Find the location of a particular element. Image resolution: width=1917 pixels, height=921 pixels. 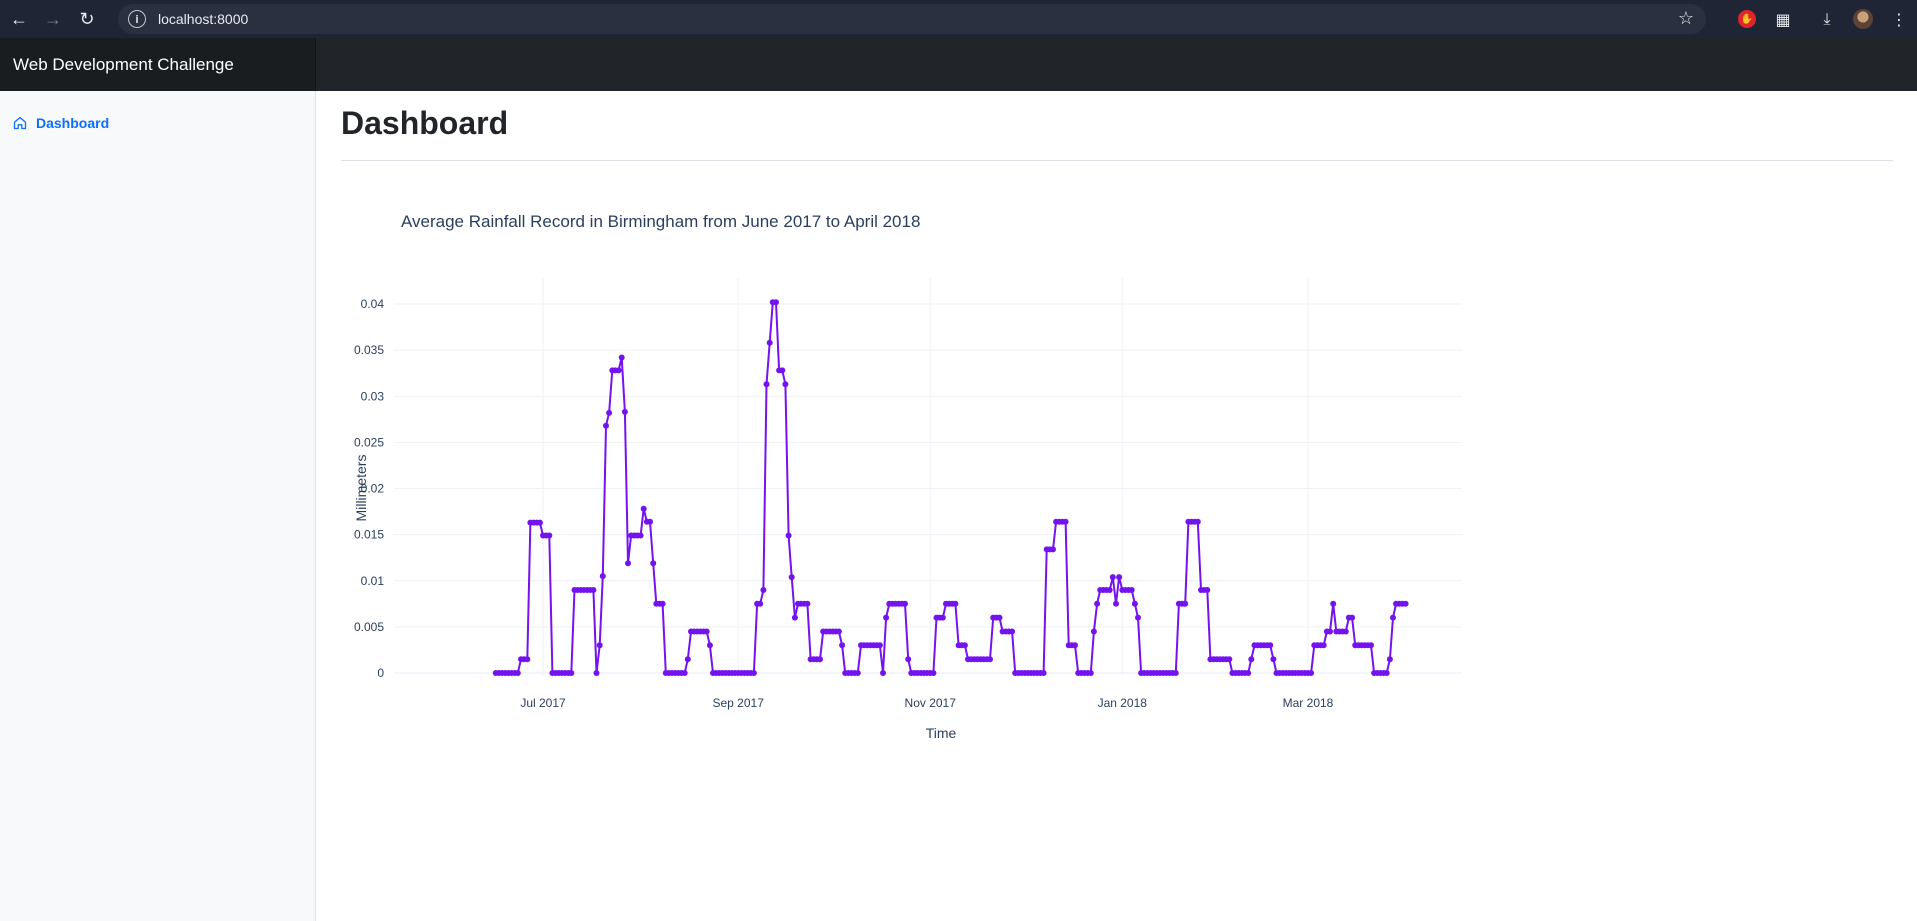

site-info-icon: i is located at coordinates (137, 19).